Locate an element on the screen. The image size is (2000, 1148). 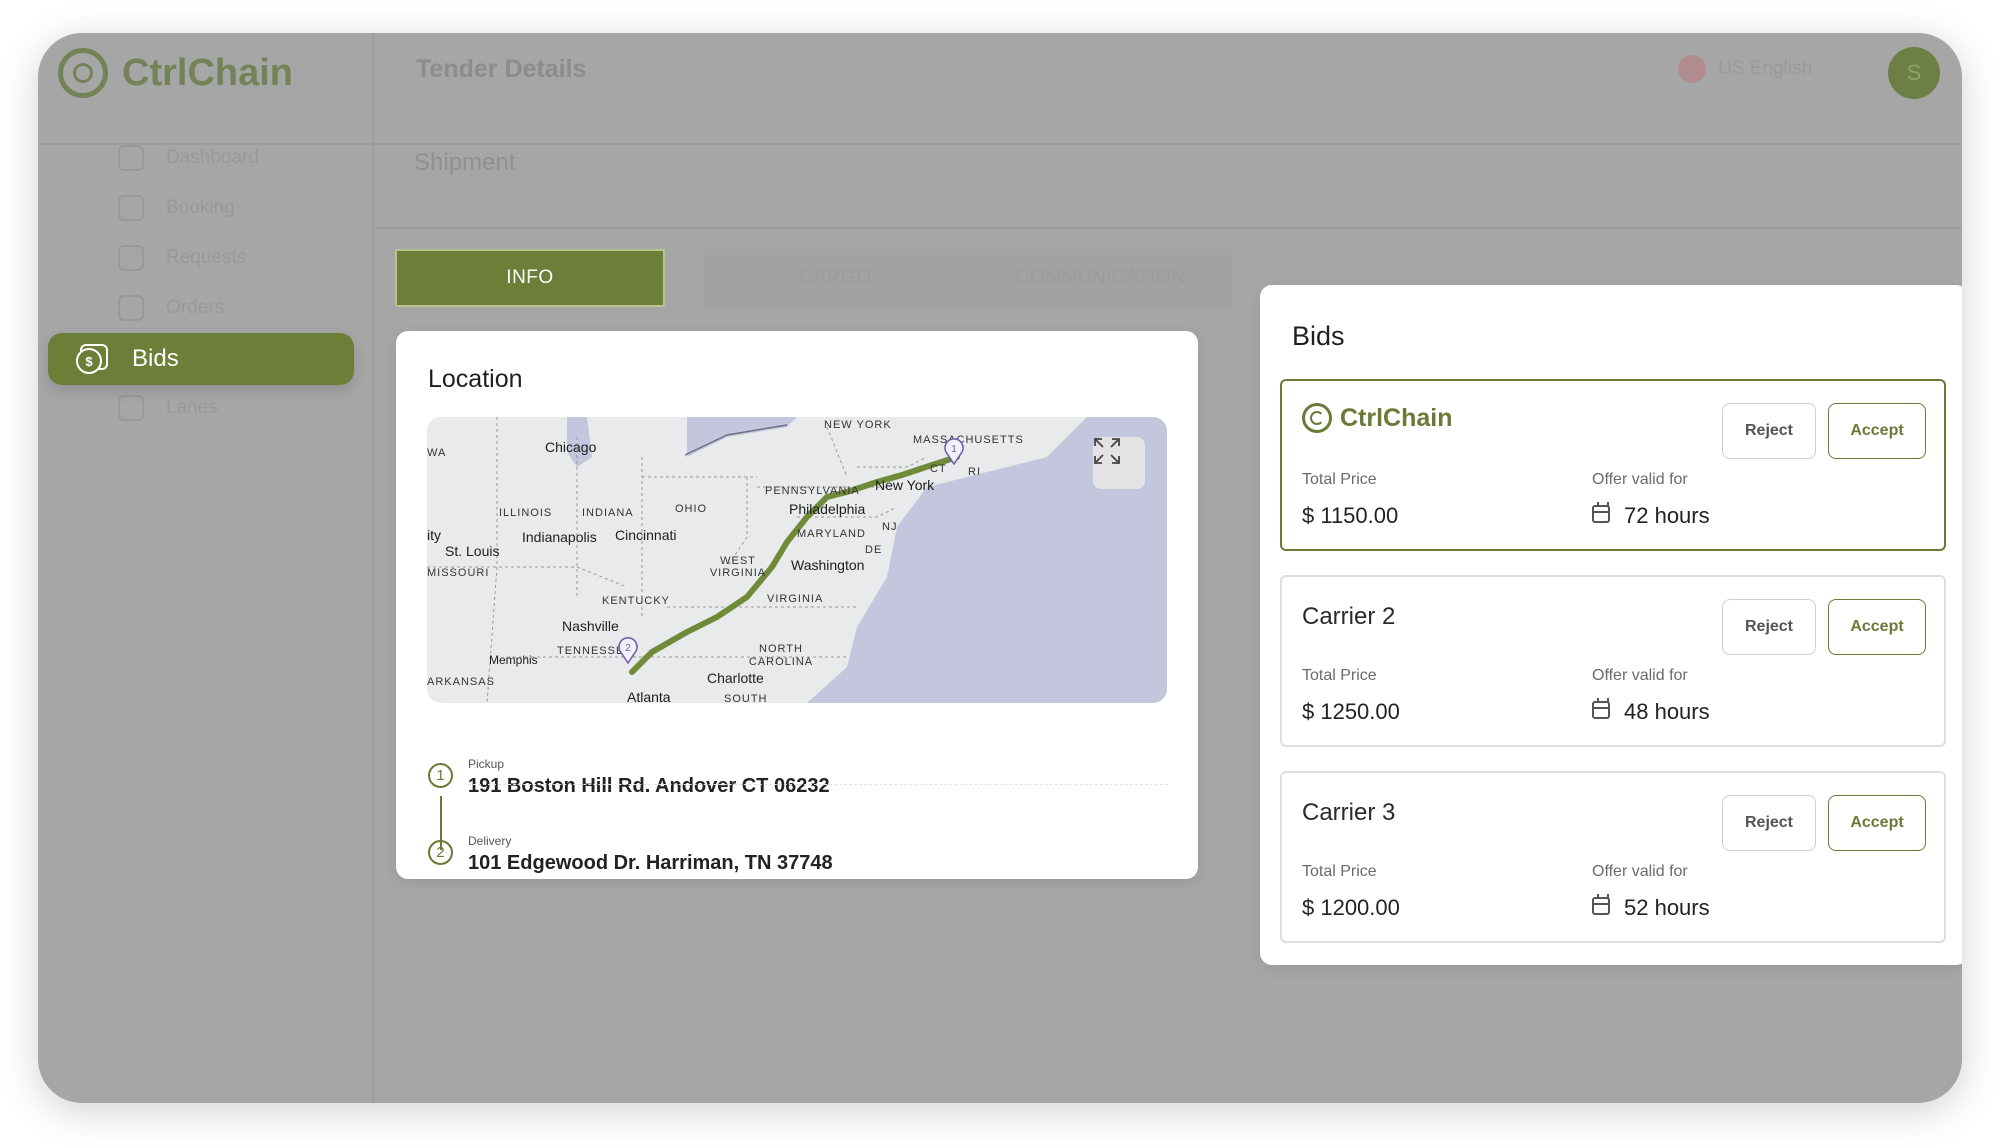
sidebar-item-label: Bids is located at coordinates (155, 358).